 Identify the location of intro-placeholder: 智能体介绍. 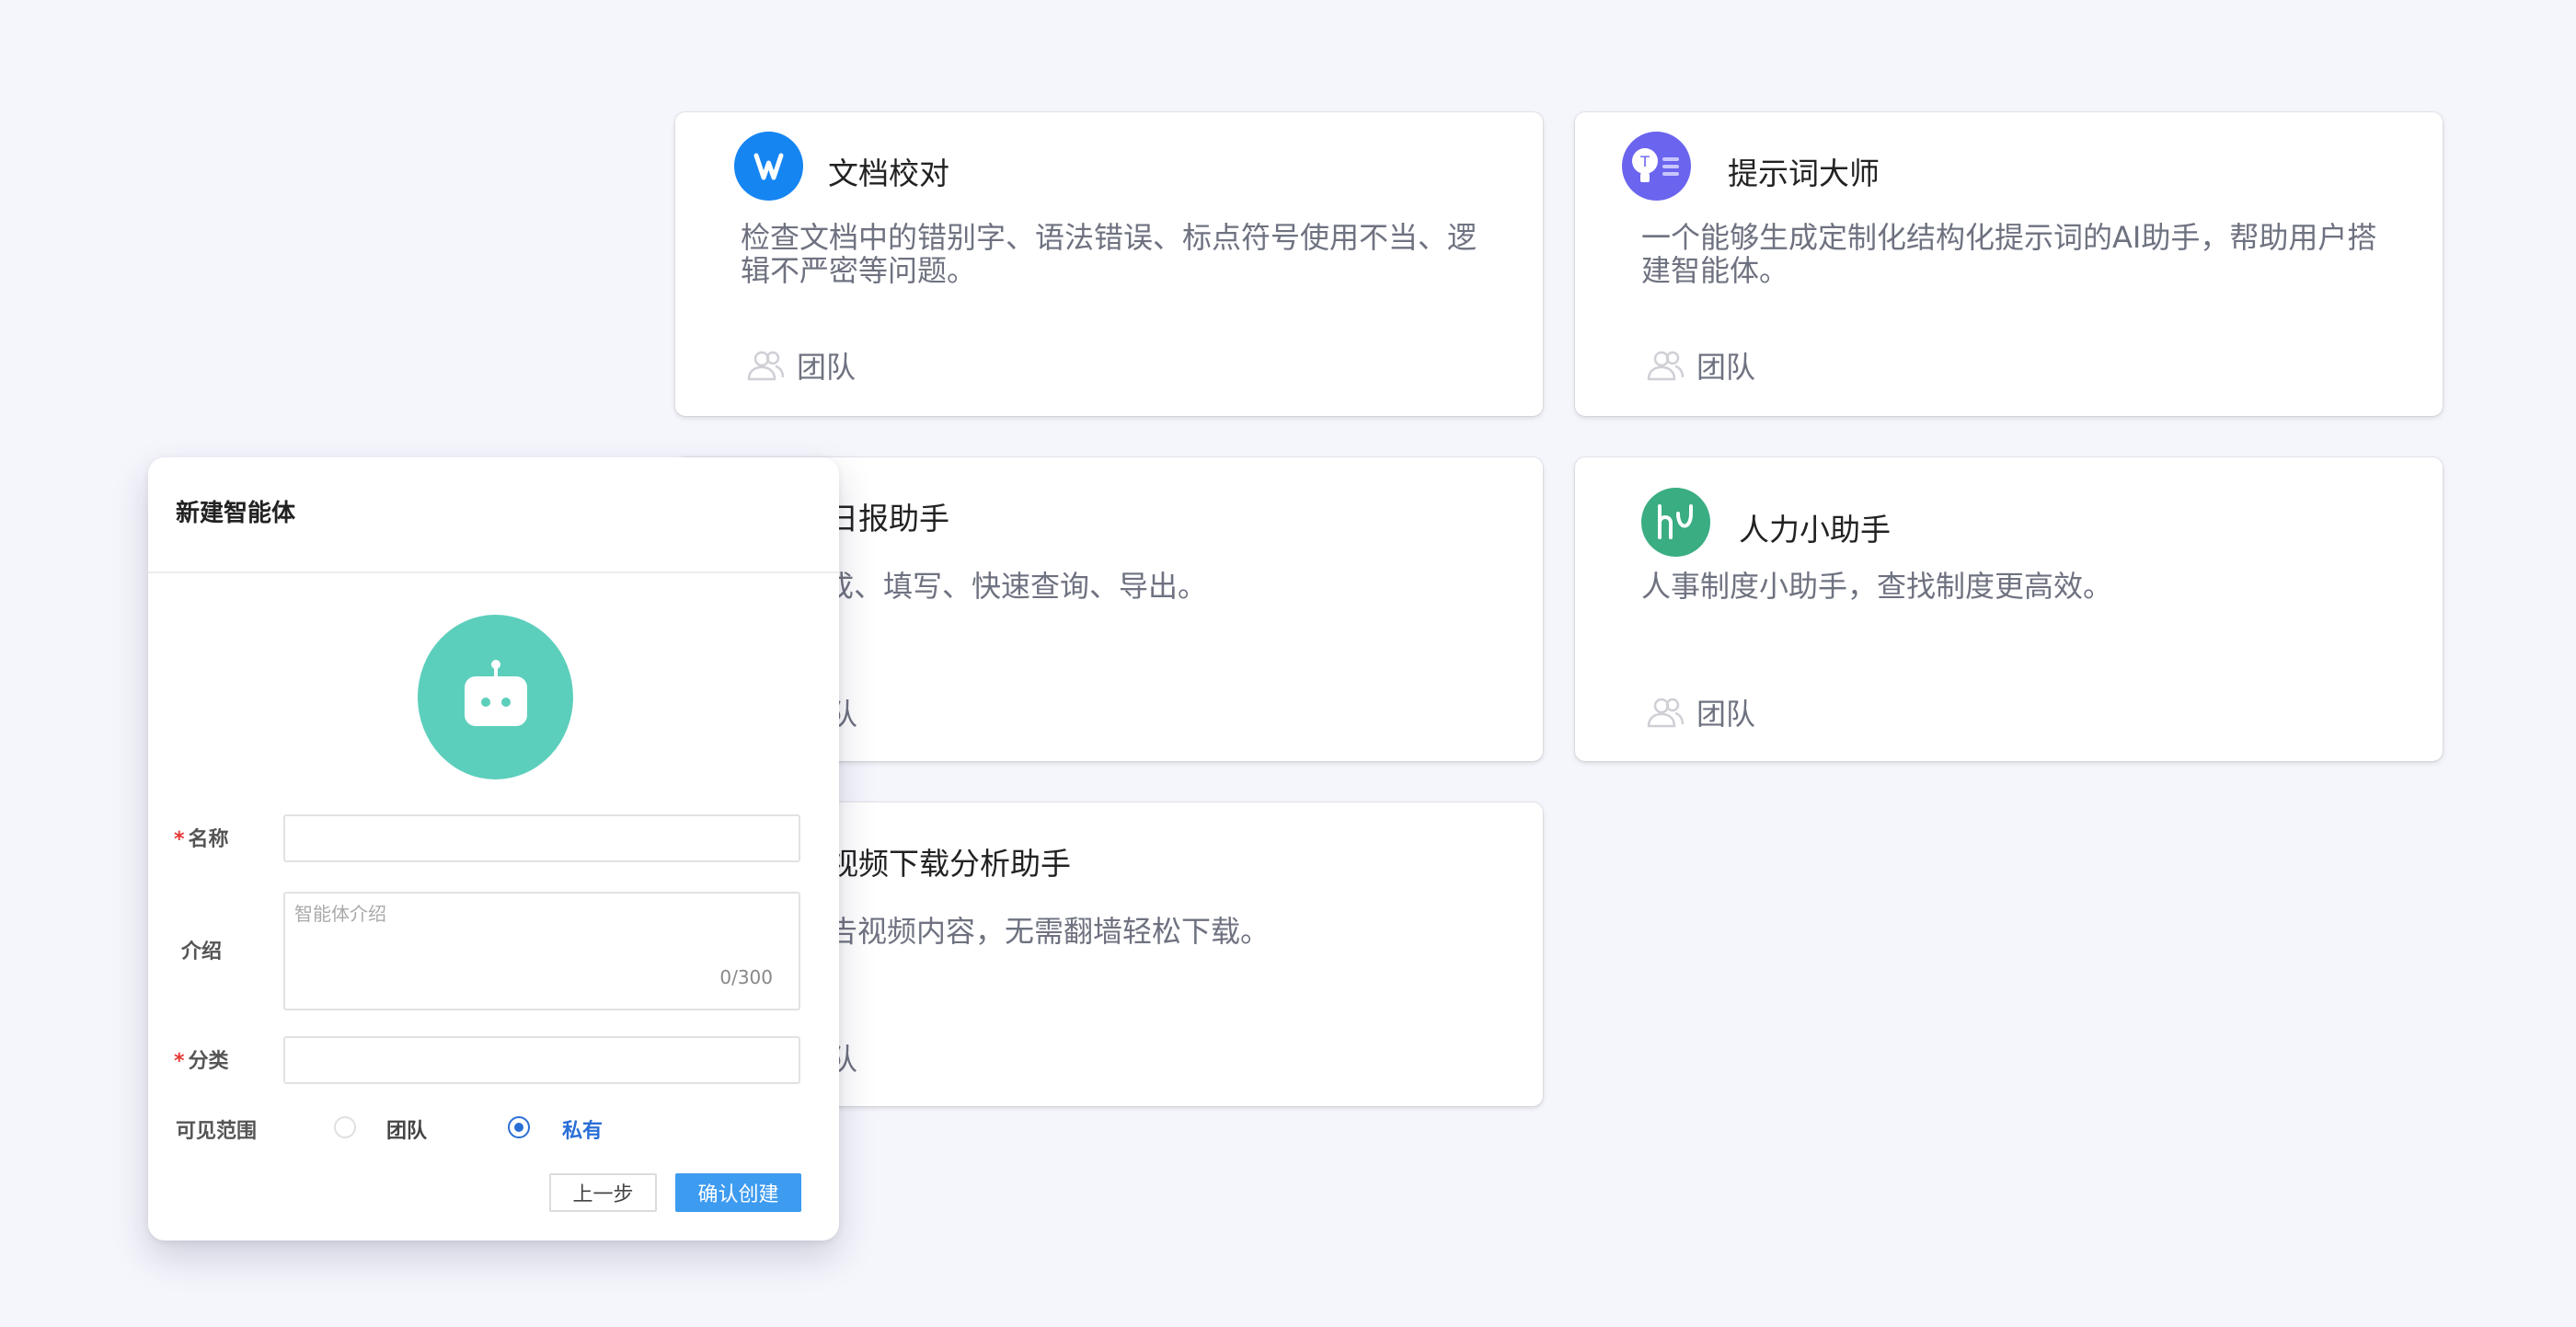
(340, 914).